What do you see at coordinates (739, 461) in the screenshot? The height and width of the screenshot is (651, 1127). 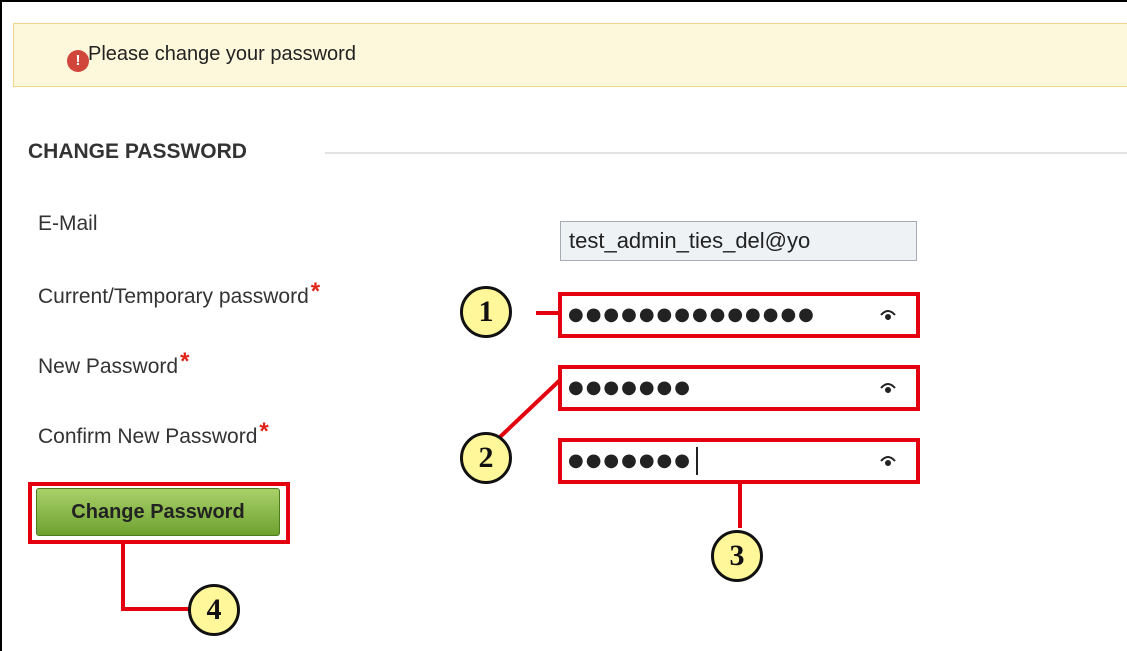 I see `confirm-password-input: ●●●●●●●` at bounding box center [739, 461].